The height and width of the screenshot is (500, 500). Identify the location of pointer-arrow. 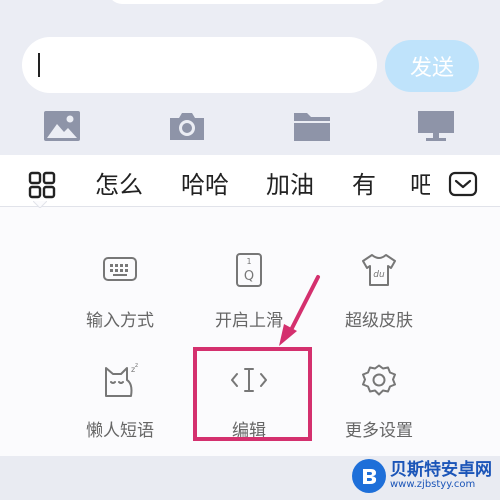
(299, 310).